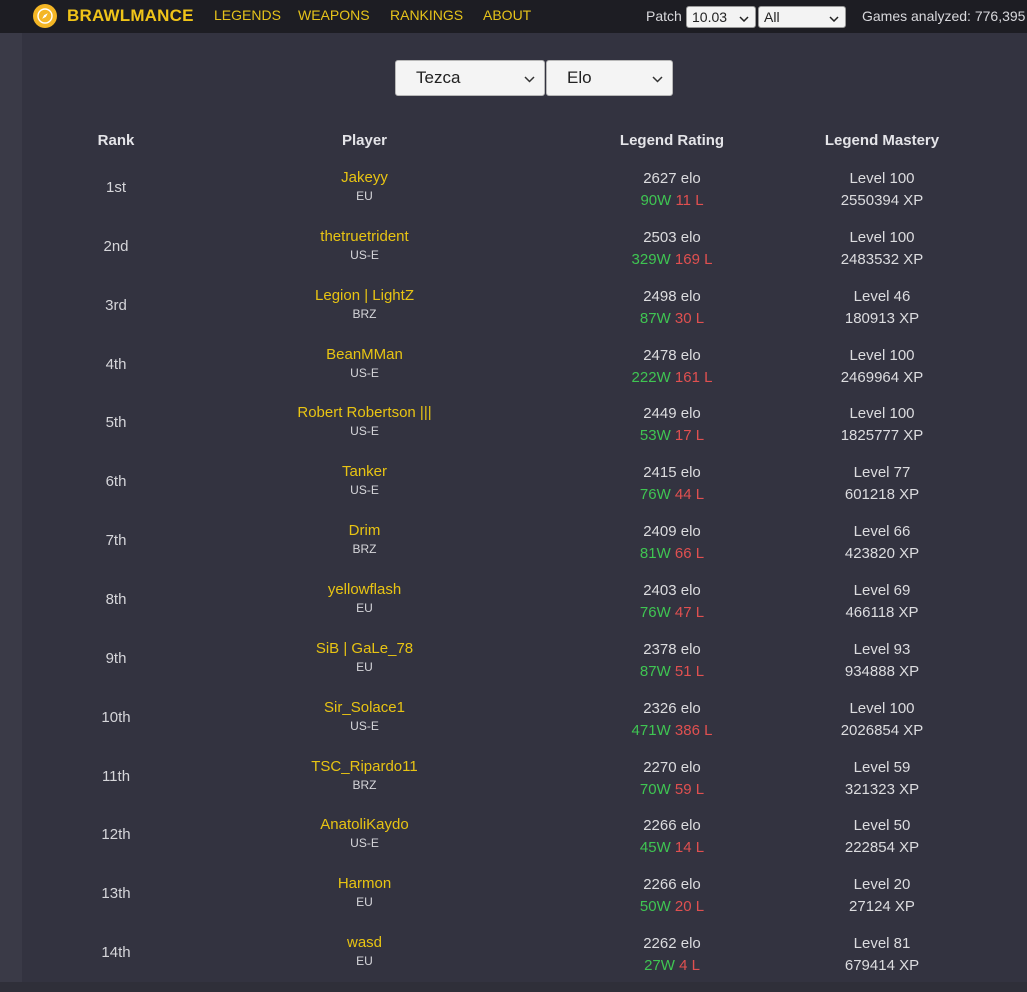  What do you see at coordinates (672, 484) in the screenshot?
I see `rating-cell: 2415 elo 76W 44 L` at bounding box center [672, 484].